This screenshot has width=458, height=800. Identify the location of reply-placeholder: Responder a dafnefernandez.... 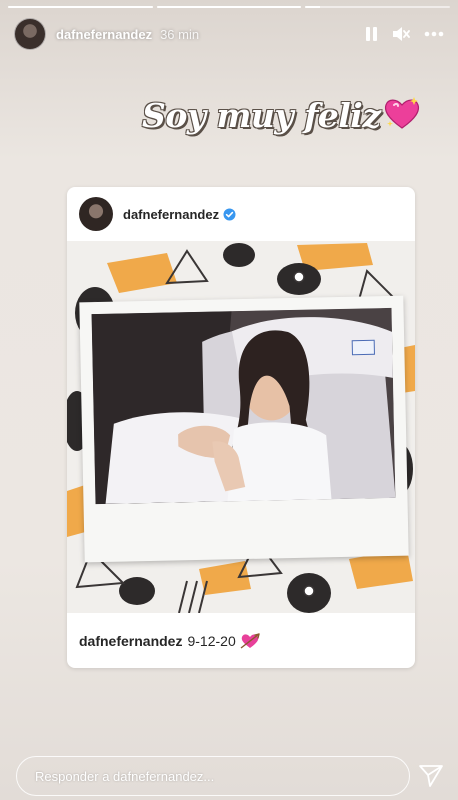
(125, 776).